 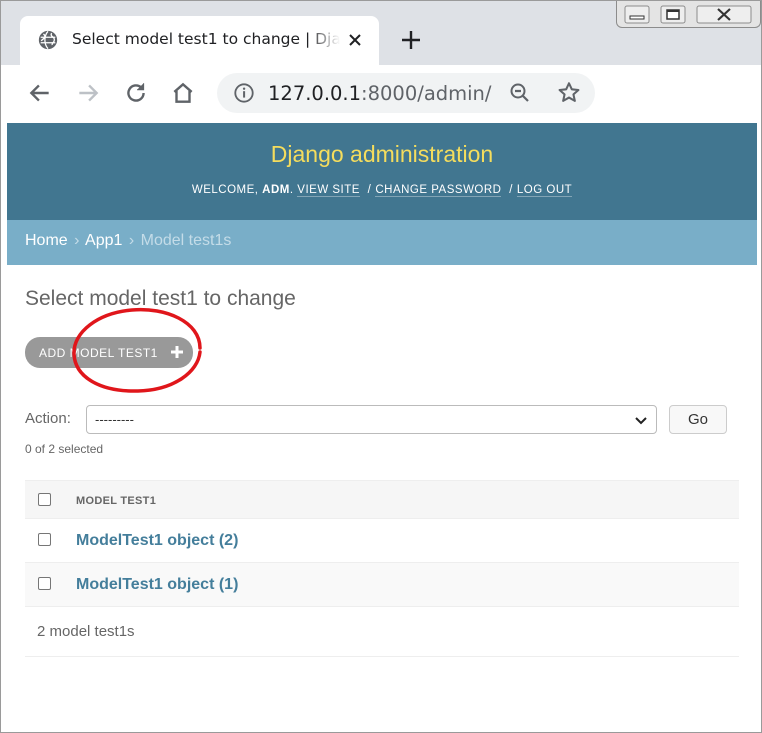 I want to click on view-site-link: View site, so click(x=328, y=190).